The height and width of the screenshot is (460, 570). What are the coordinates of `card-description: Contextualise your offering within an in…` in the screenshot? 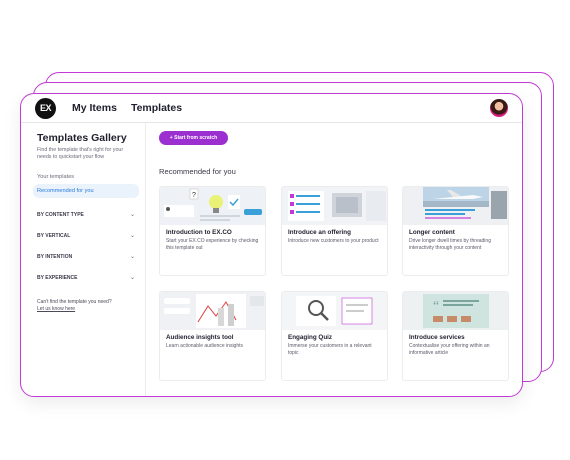 It's located at (449, 349).